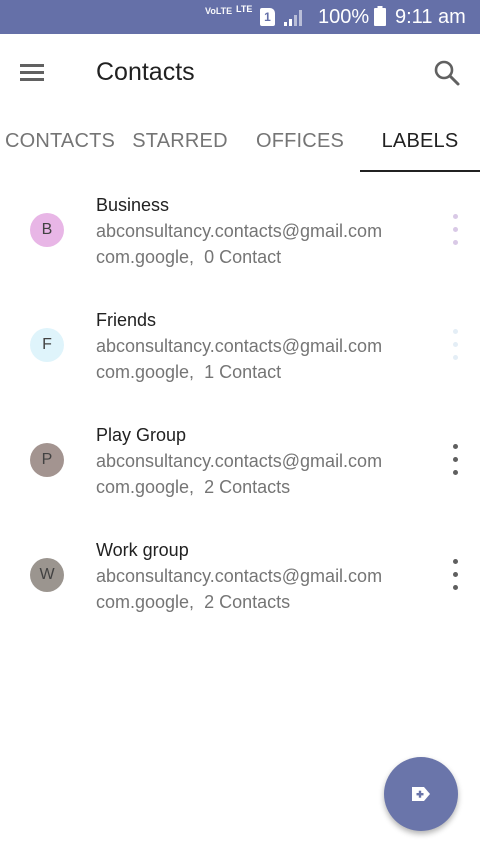  Describe the element at coordinates (47, 345) in the screenshot. I see `avatar: F` at that location.